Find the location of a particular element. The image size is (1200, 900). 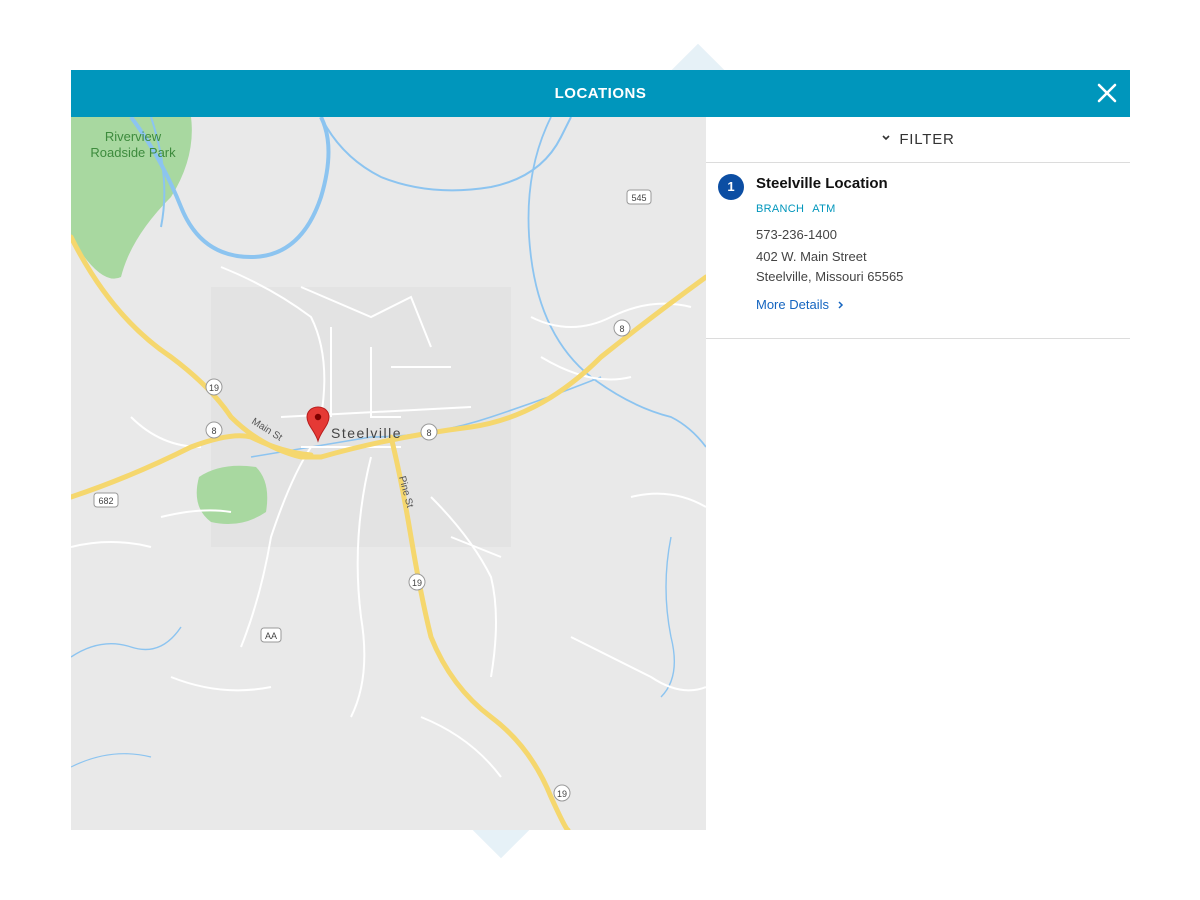

park-label-line2: Roadside Park is located at coordinates (133, 152).